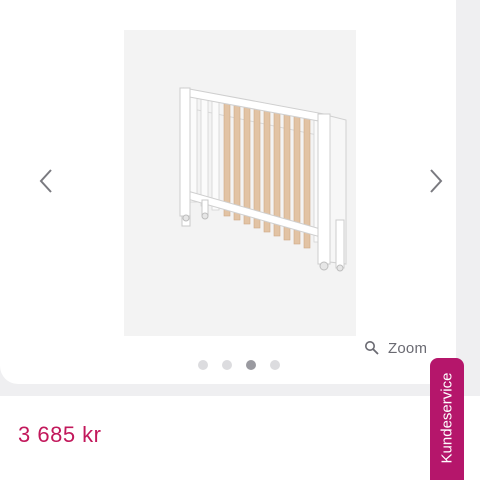  What do you see at coordinates (408, 348) in the screenshot?
I see `zoom-label: Zoom` at bounding box center [408, 348].